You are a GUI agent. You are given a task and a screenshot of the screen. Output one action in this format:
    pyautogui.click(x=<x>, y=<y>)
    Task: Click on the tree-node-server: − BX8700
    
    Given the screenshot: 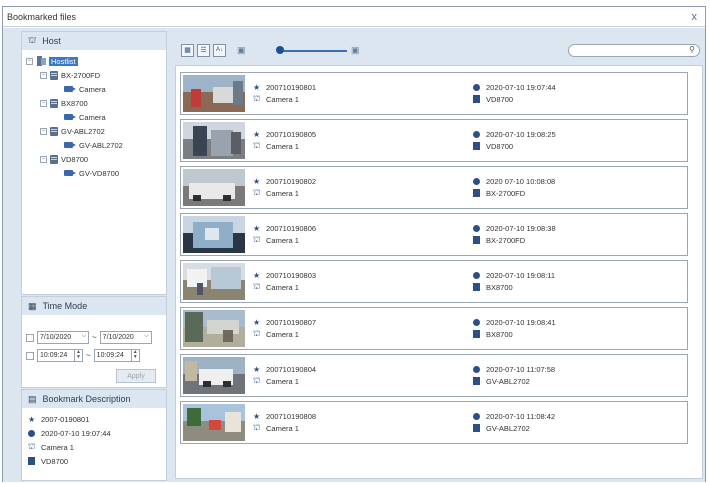 What is the action you would take?
    pyautogui.click(x=96, y=103)
    